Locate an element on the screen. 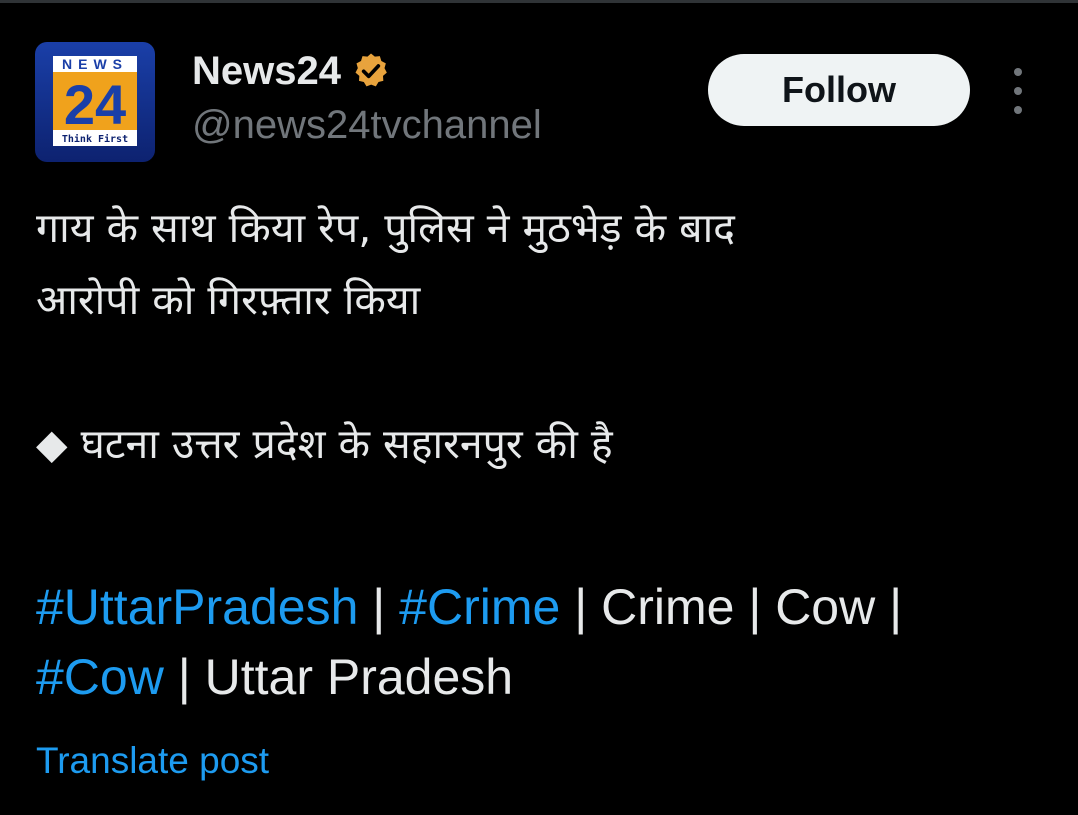 This screenshot has width=1078, height=815. tag-text: Cow is located at coordinates (825, 607).